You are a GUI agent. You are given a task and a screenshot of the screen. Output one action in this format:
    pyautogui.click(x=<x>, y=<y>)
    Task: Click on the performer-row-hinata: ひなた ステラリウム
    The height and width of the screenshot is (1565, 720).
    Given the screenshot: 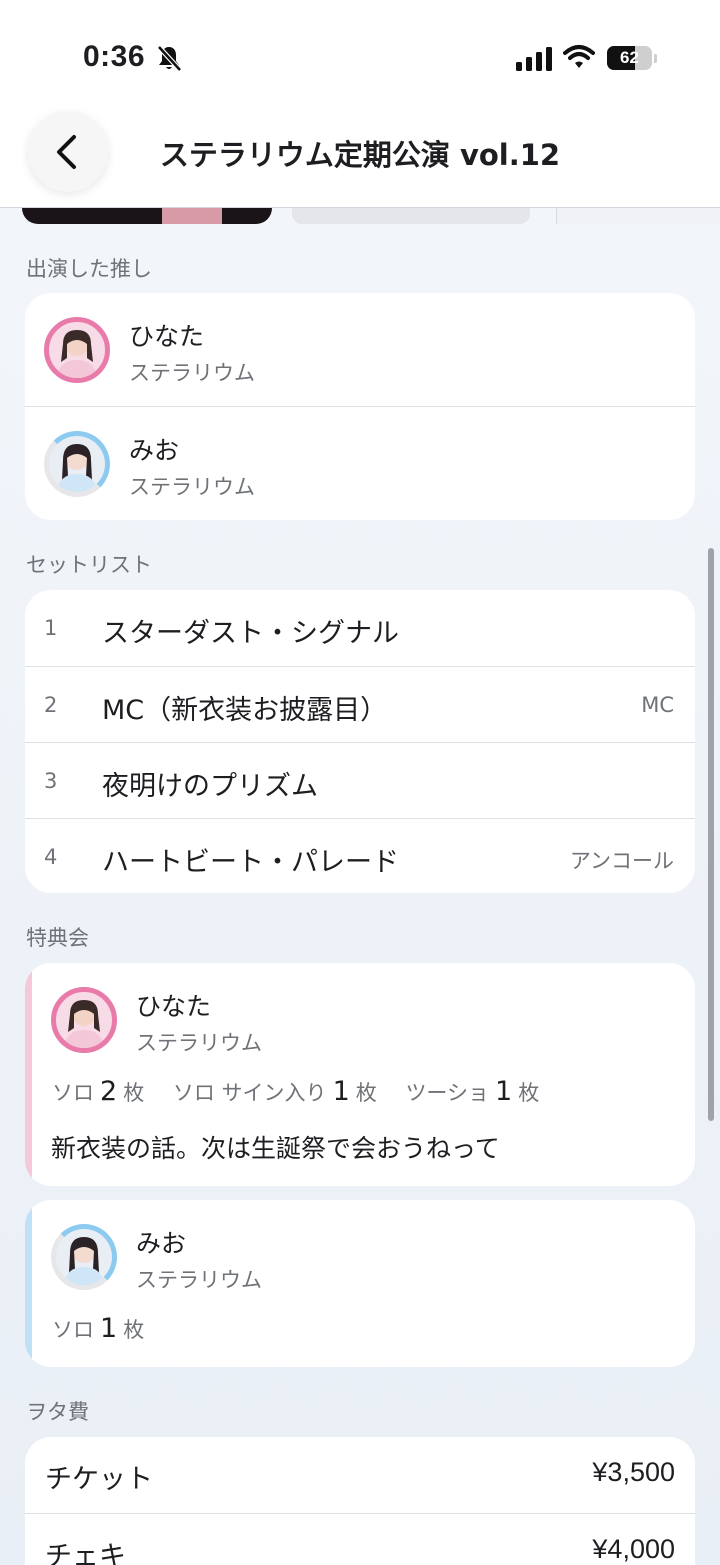 What is the action you would take?
    pyautogui.click(x=360, y=349)
    